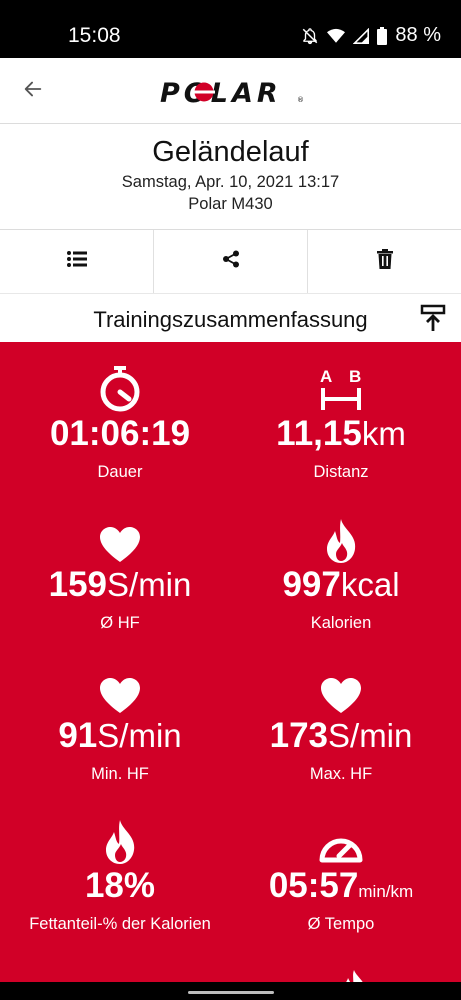  What do you see at coordinates (310, 36) in the screenshot?
I see `mute-bell-icon` at bounding box center [310, 36].